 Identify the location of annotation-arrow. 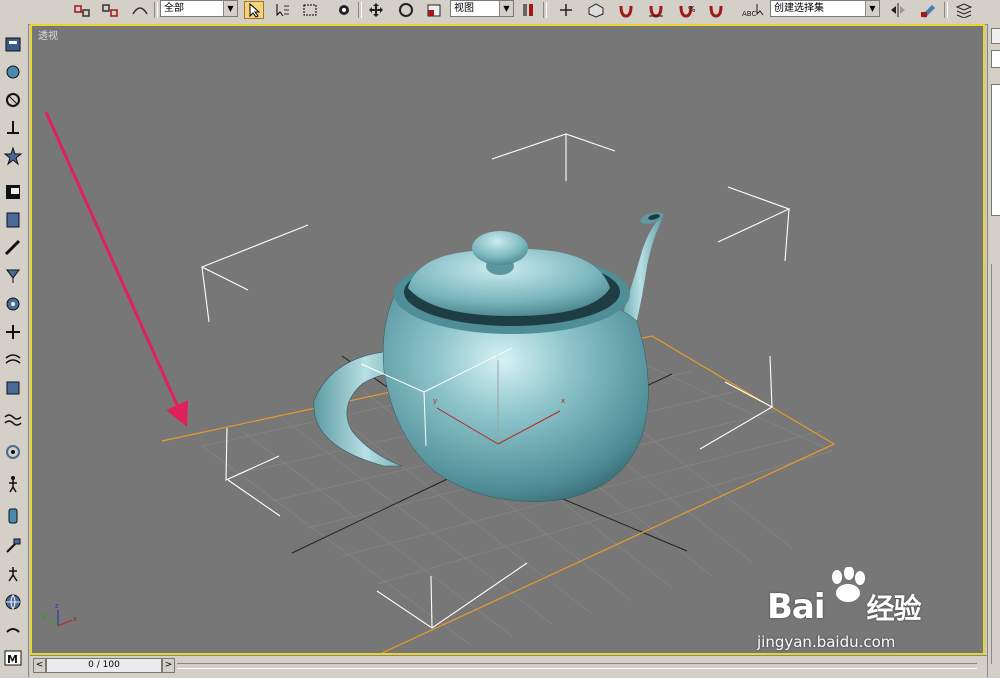
(116, 269).